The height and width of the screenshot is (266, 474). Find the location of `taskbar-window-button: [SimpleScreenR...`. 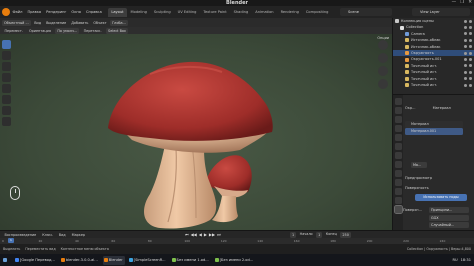

taskbar-window-button: [SimpleScreenR... is located at coordinates (148, 260).